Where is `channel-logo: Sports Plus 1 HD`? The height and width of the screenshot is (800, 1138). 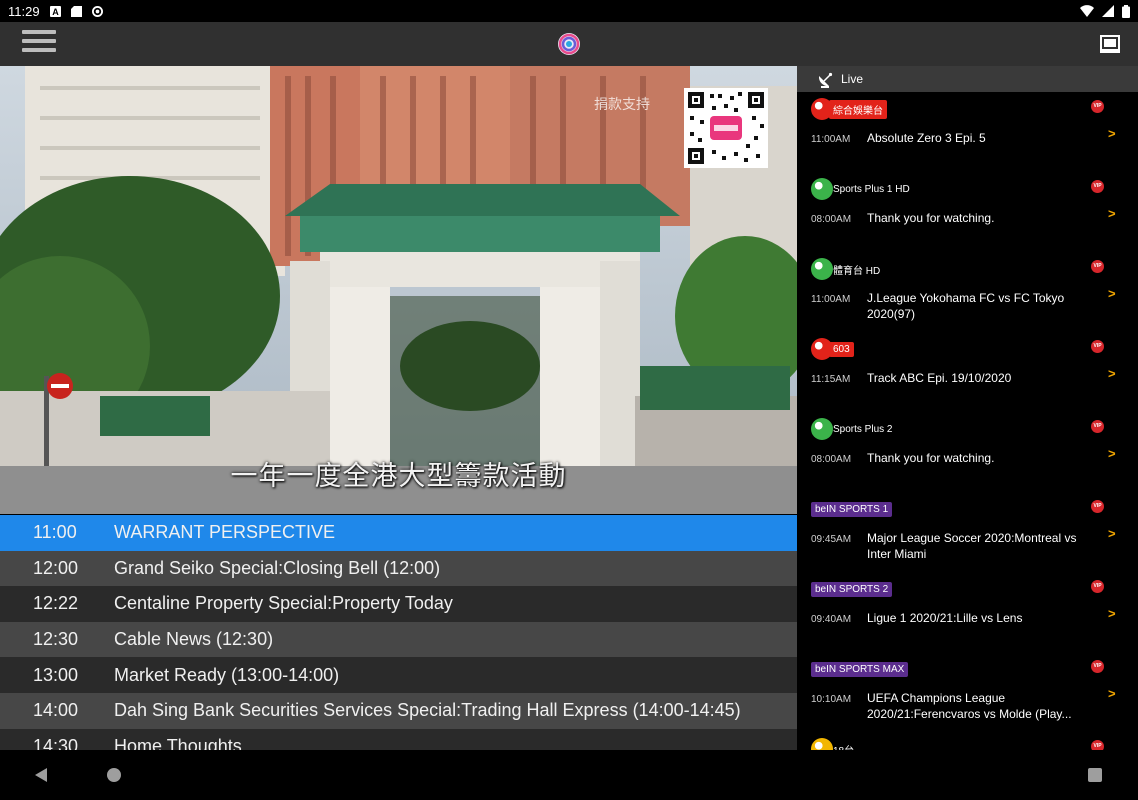 channel-logo: Sports Plus 1 HD is located at coordinates (862, 189).